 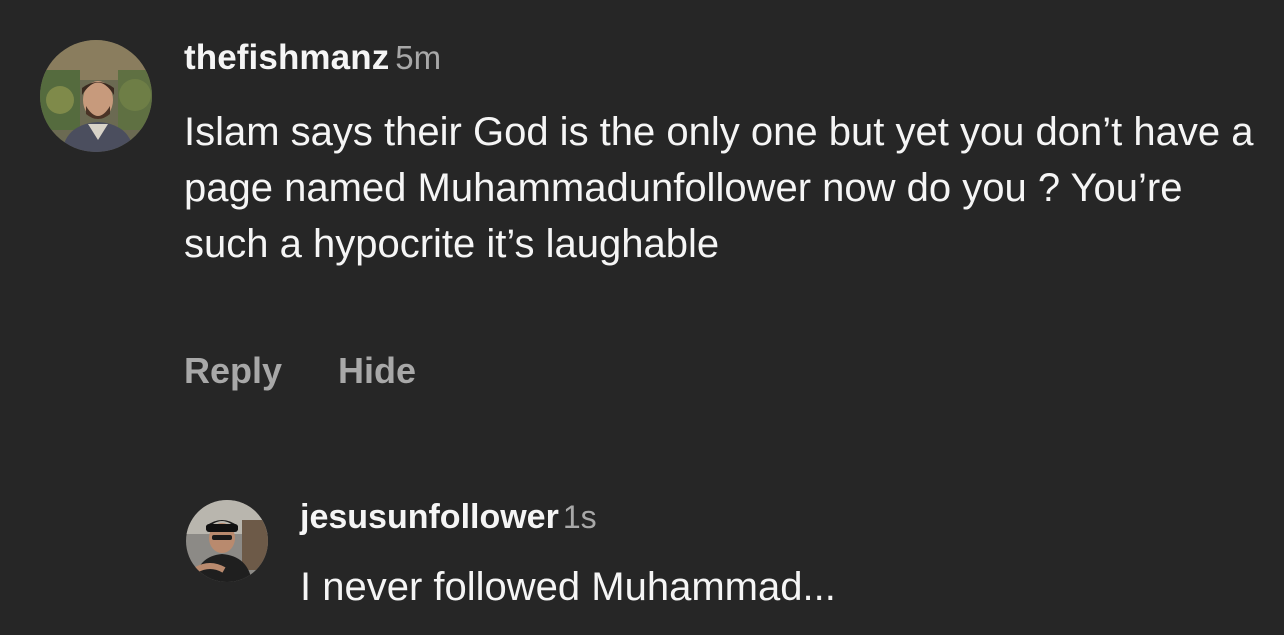 I want to click on comment-header: thefishmanz 5m, so click(x=312, y=62).